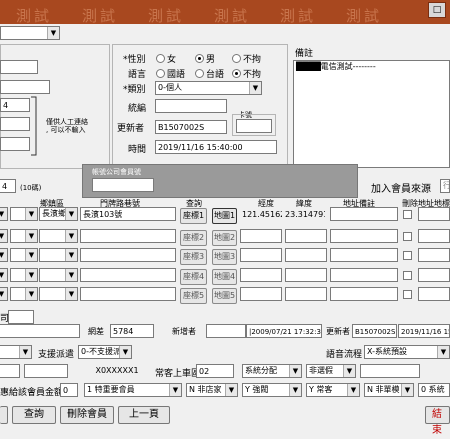 This screenshot has height=439, width=450. Describe the element at coordinates (445, 186) in the screenshot. I see `source-select: 行` at that location.